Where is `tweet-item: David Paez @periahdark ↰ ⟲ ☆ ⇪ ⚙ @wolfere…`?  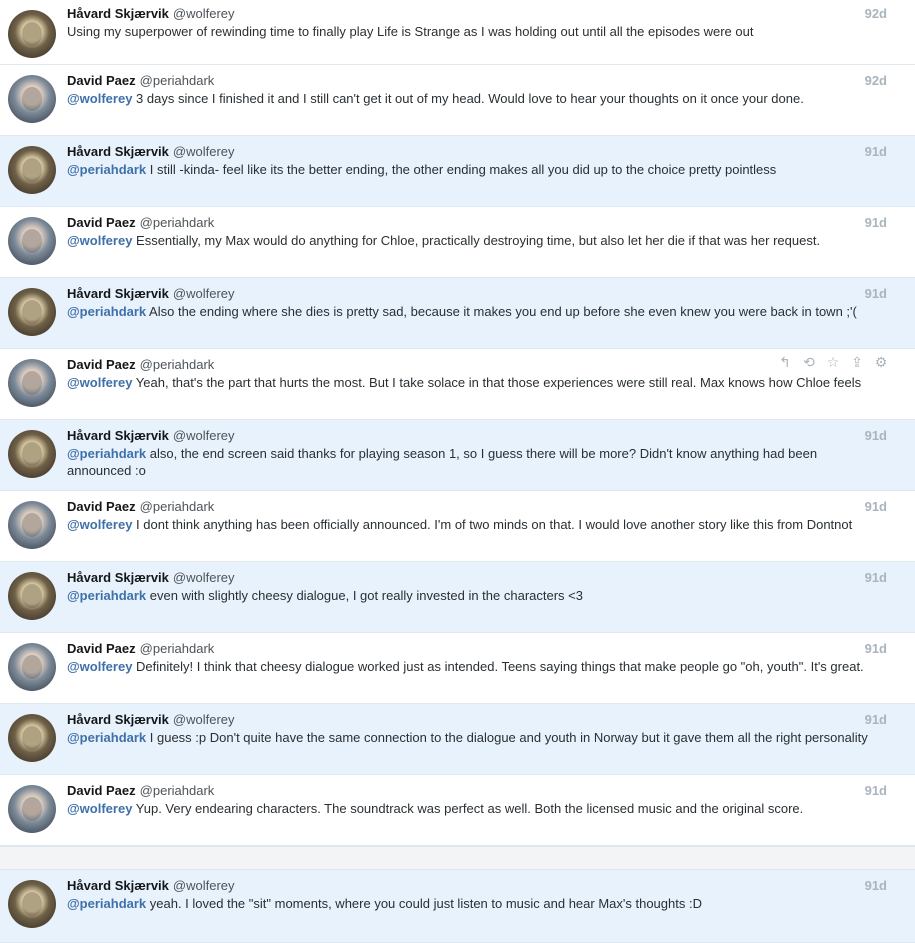
tweet-item: David Paez @periahdark ↰ ⟲ ☆ ⇪ ⚙ @wolfere… is located at coordinates (457, 384).